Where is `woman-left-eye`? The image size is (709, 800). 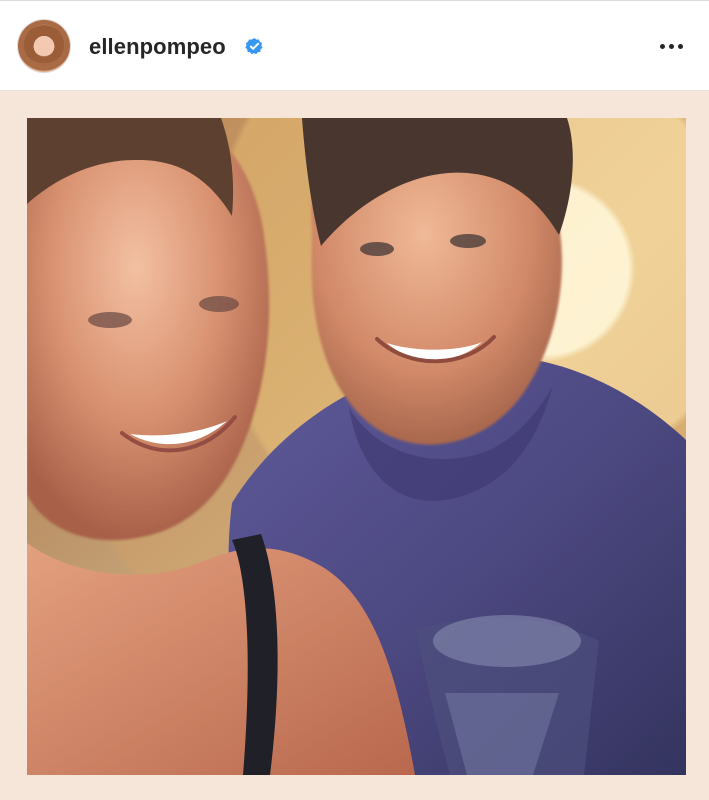 woman-left-eye is located at coordinates (110, 320).